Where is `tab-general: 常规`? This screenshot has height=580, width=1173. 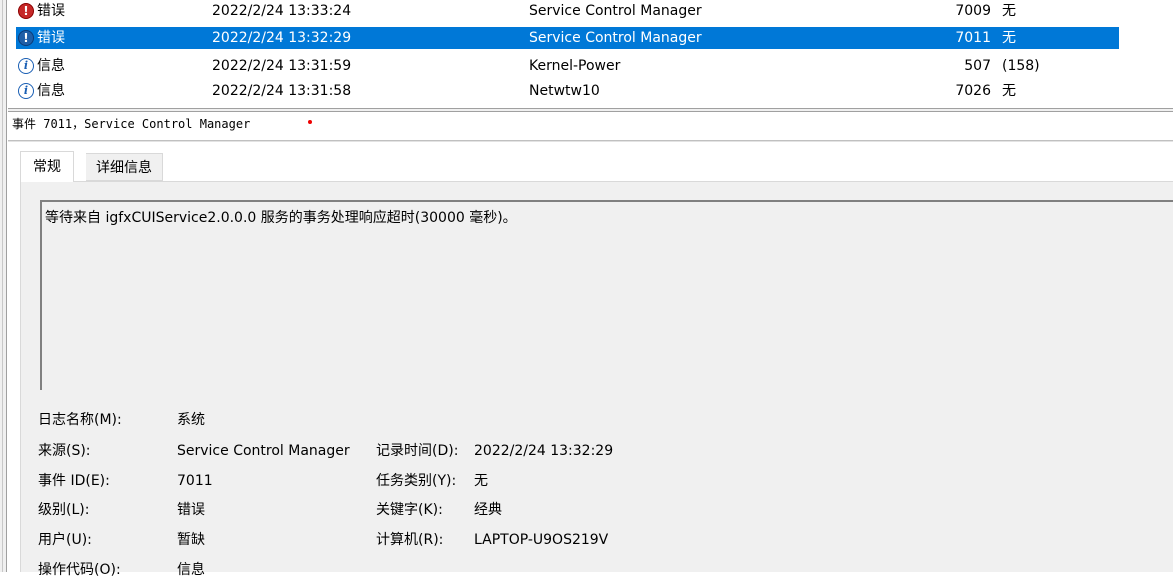 tab-general: 常规 is located at coordinates (47, 166).